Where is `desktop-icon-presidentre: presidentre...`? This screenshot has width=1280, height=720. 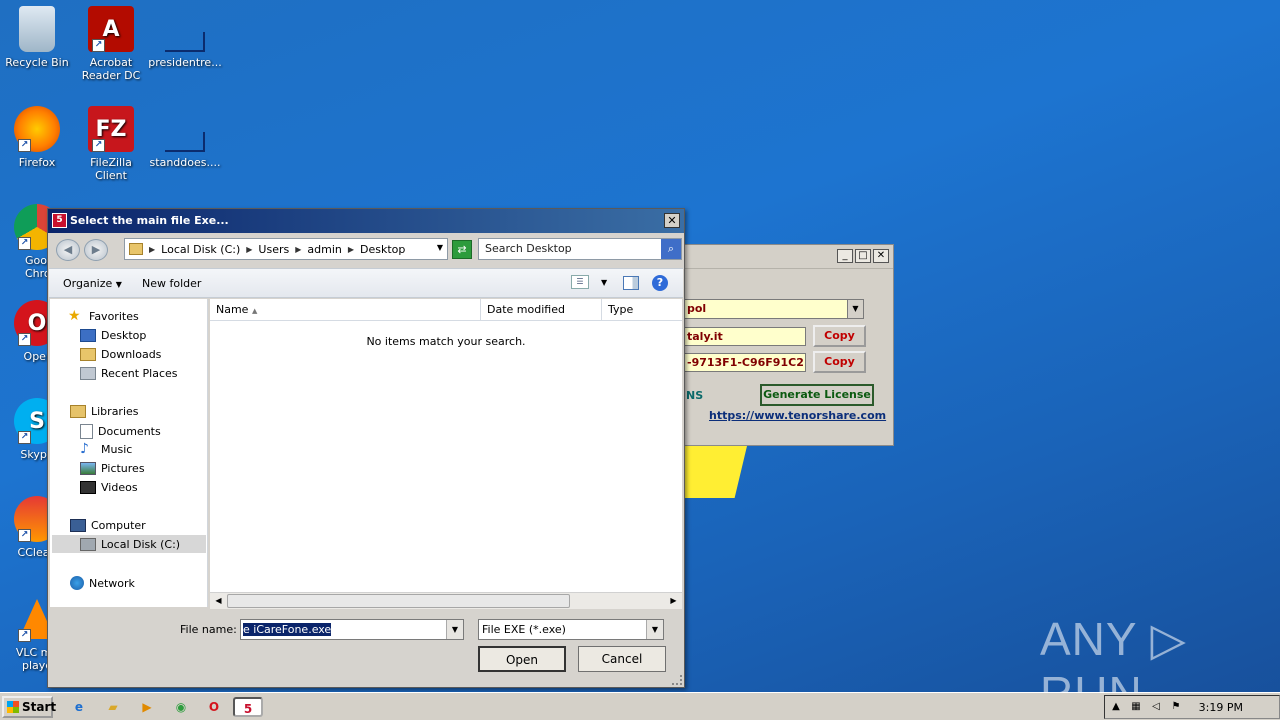 desktop-icon-presidentre: presidentre... is located at coordinates (185, 37).